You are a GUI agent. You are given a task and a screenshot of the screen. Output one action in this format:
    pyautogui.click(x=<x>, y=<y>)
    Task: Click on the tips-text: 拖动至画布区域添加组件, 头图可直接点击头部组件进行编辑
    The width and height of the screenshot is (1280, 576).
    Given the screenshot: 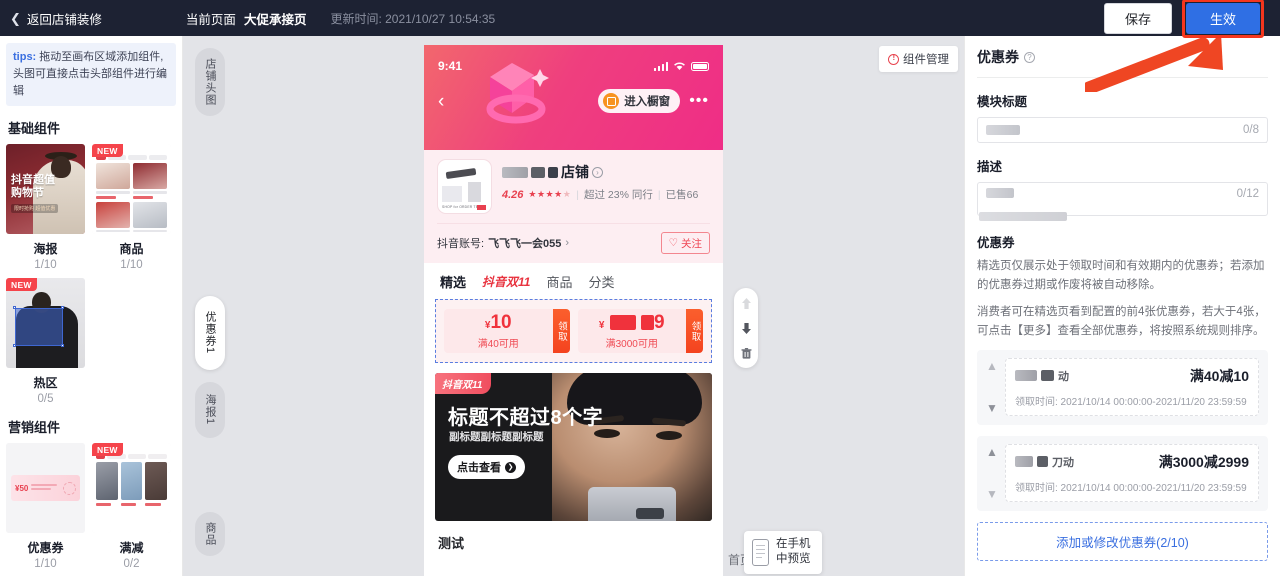 What is the action you would take?
    pyautogui.click(x=90, y=74)
    